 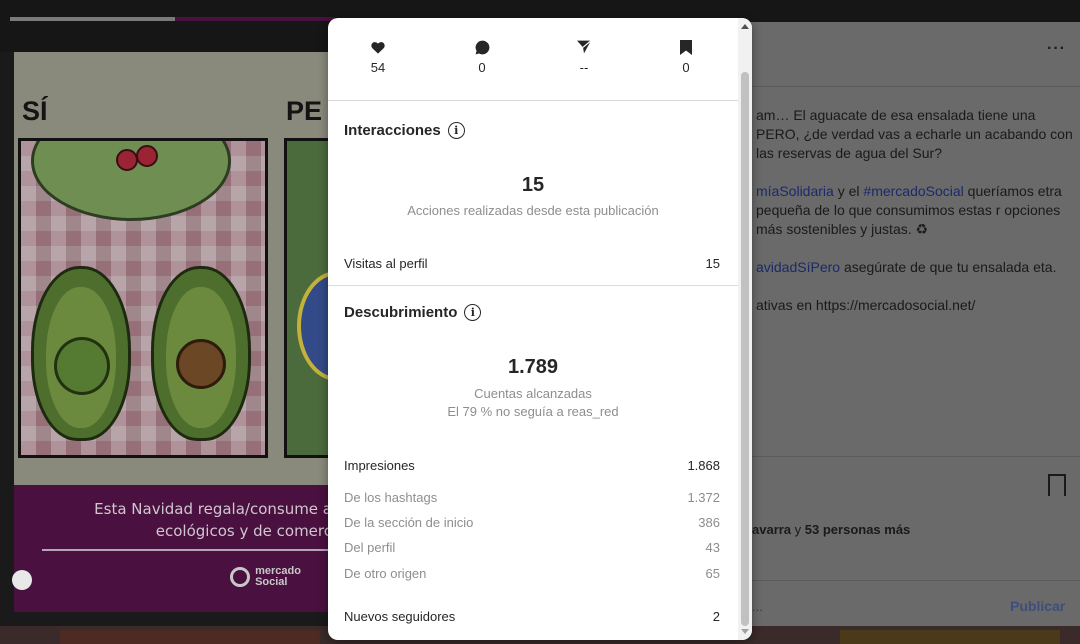 What do you see at coordinates (1057, 485) in the screenshot?
I see `save-bookmark-icon` at bounding box center [1057, 485].